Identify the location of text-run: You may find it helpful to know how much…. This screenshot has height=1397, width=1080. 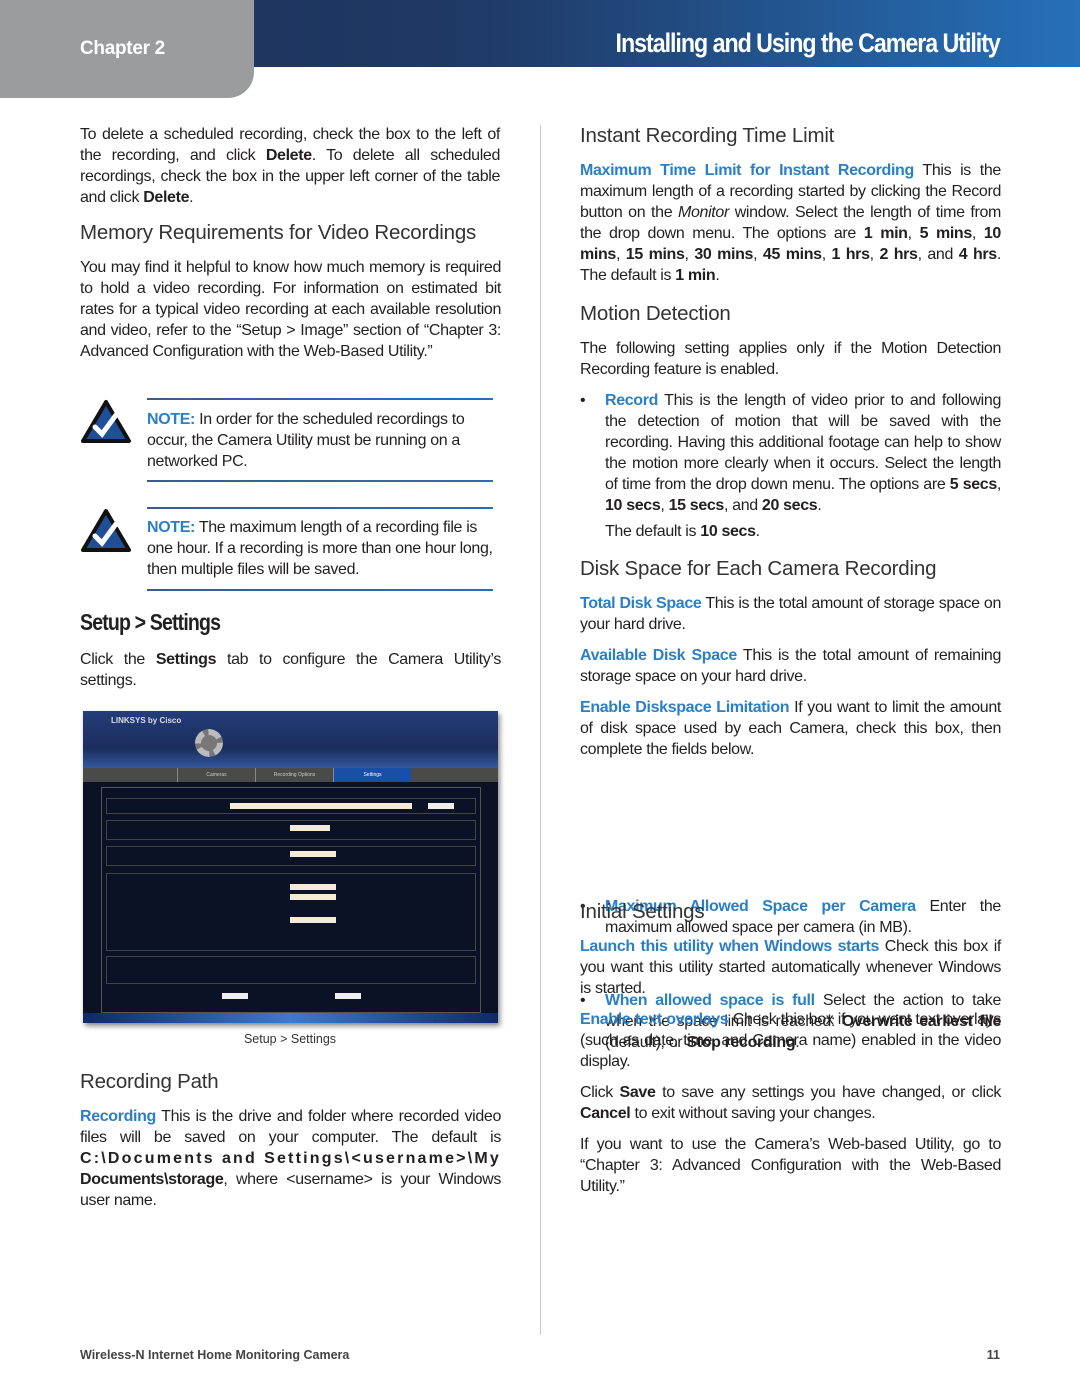
(290, 309).